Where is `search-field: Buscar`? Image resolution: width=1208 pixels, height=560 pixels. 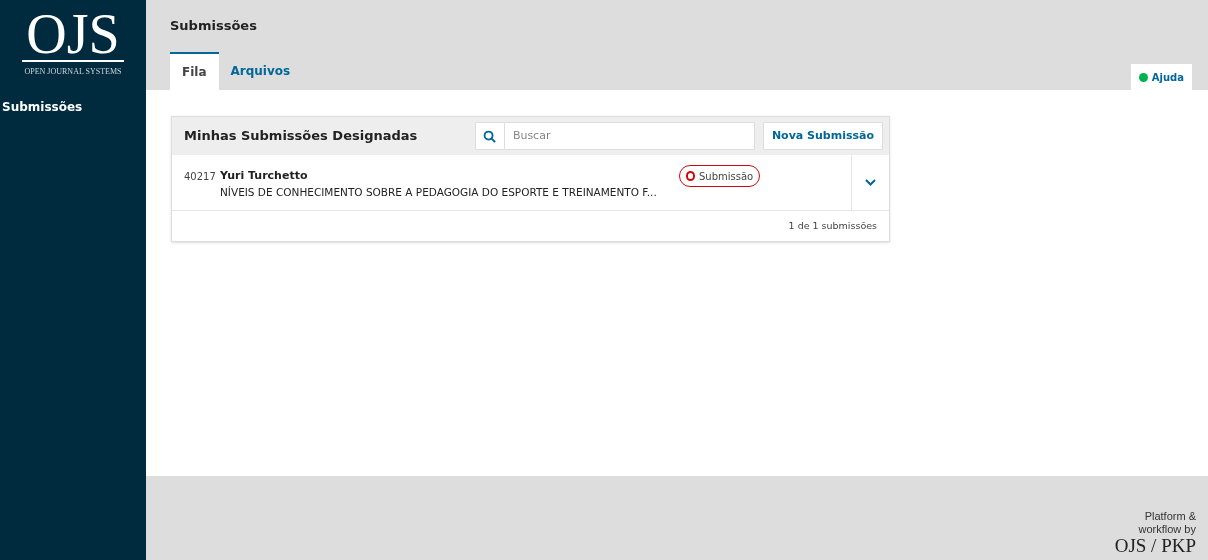 search-field: Buscar is located at coordinates (629, 136).